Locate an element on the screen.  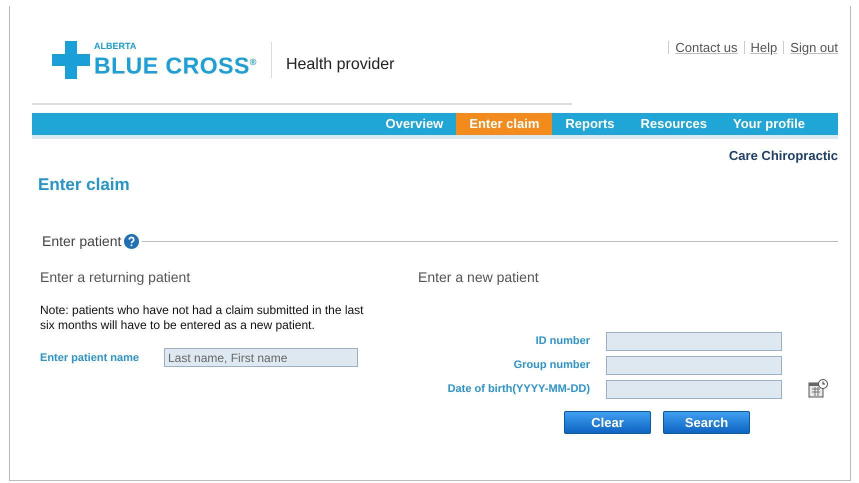
site-title: Health provider is located at coordinates (340, 65).